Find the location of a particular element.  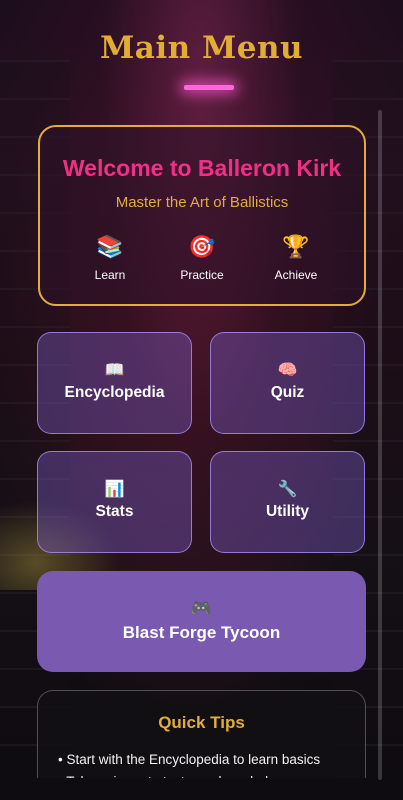

feature-label: Achieve is located at coordinates (296, 275).